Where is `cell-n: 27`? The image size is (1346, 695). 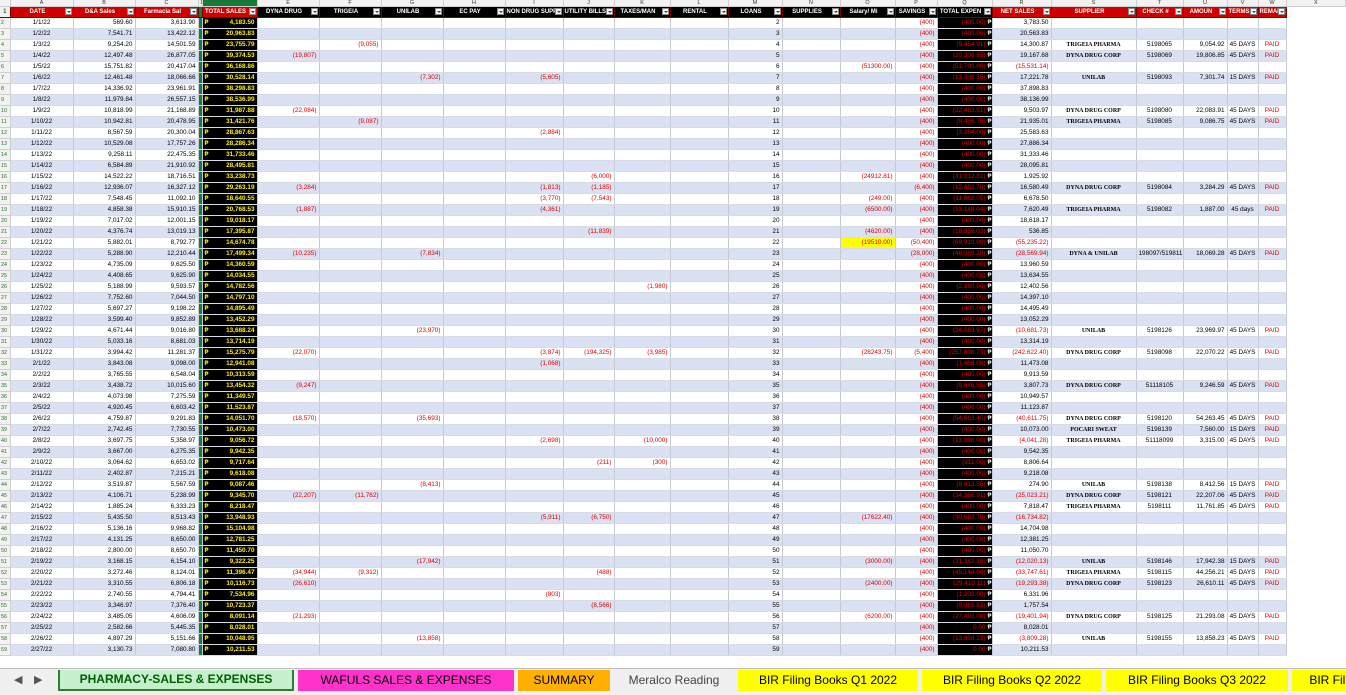
cell-n: 27 is located at coordinates (755, 298).